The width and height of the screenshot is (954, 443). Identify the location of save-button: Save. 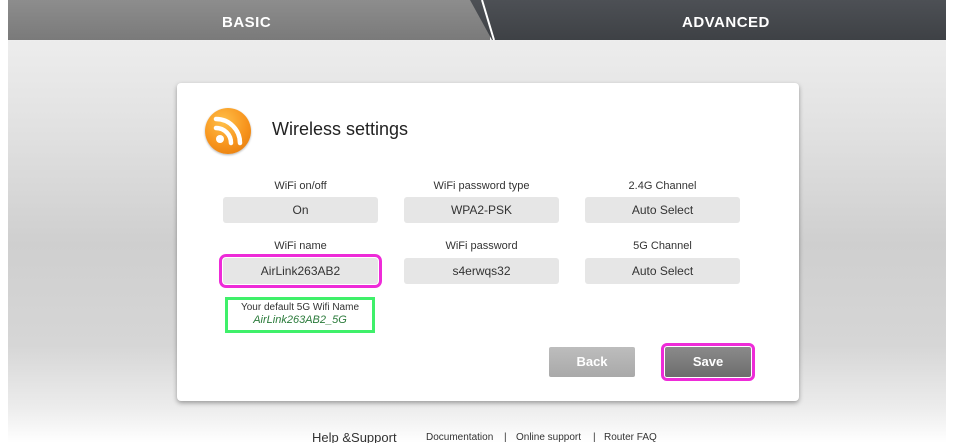
(708, 362).